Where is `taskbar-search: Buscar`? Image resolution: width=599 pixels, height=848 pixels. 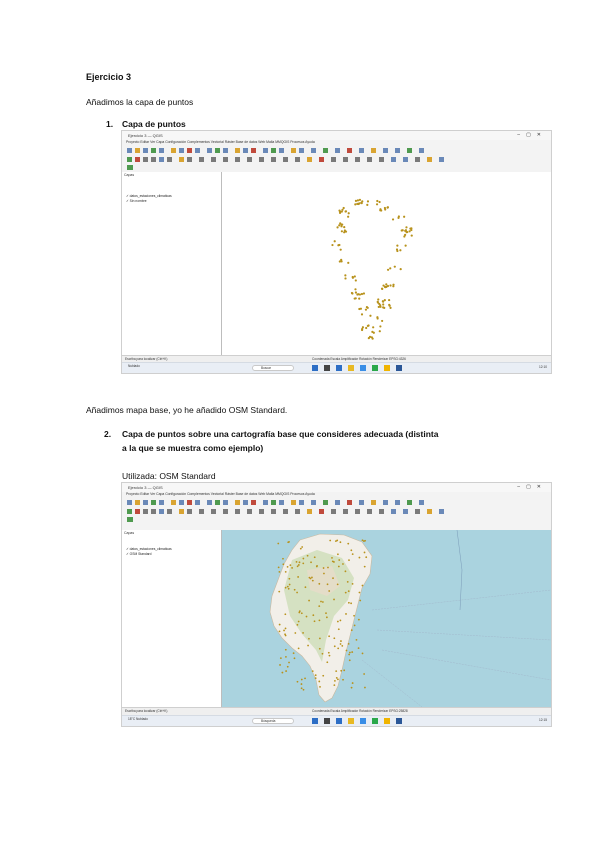 taskbar-search: Buscar is located at coordinates (273, 368).